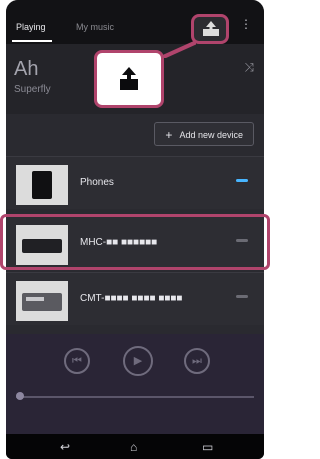 The image size is (320, 459). I want to click on artist-subtitle: Superfly, so click(32, 89).